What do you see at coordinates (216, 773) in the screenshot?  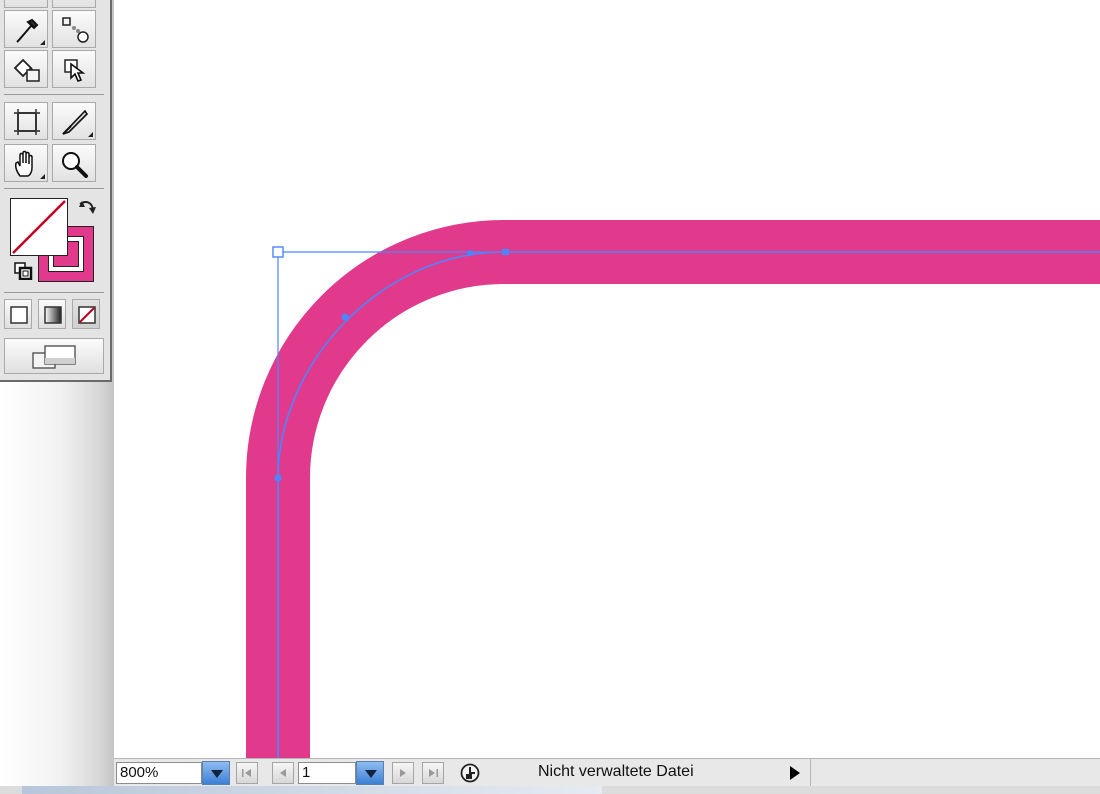 I see `zoom-dropdown-button` at bounding box center [216, 773].